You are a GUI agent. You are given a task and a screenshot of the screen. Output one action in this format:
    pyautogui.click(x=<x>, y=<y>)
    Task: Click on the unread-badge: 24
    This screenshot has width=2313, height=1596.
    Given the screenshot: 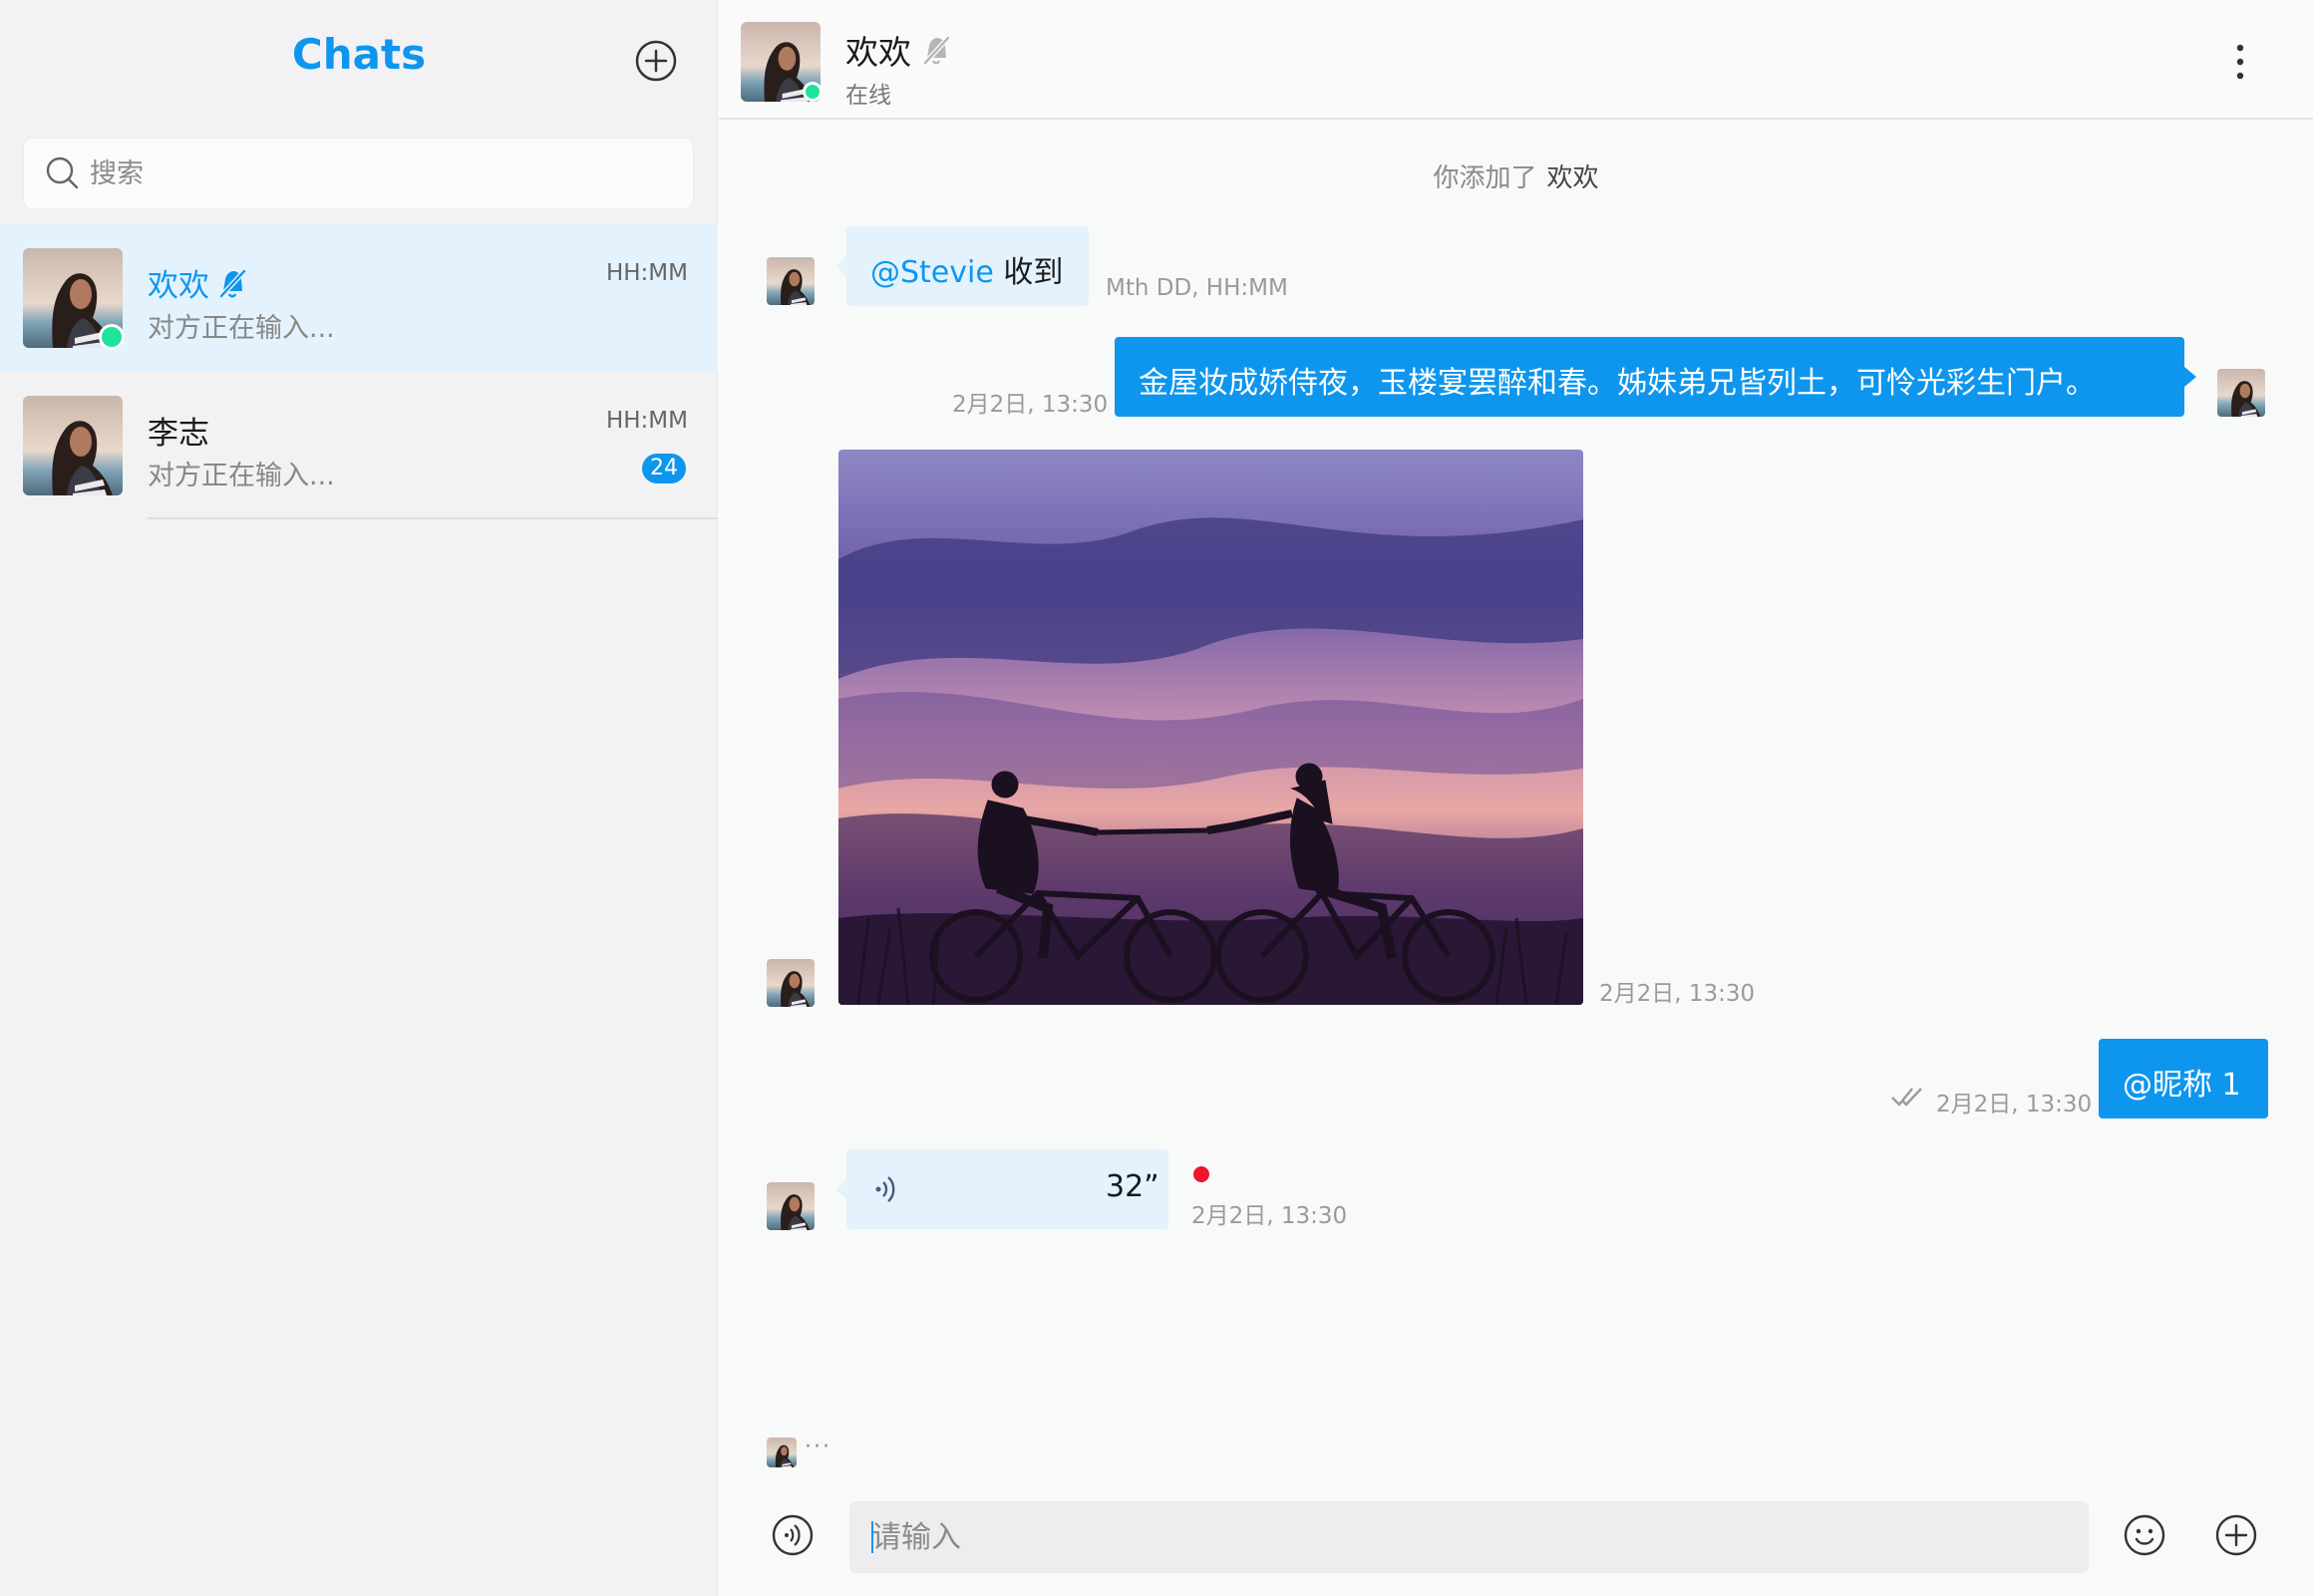 What is the action you would take?
    pyautogui.click(x=664, y=468)
    